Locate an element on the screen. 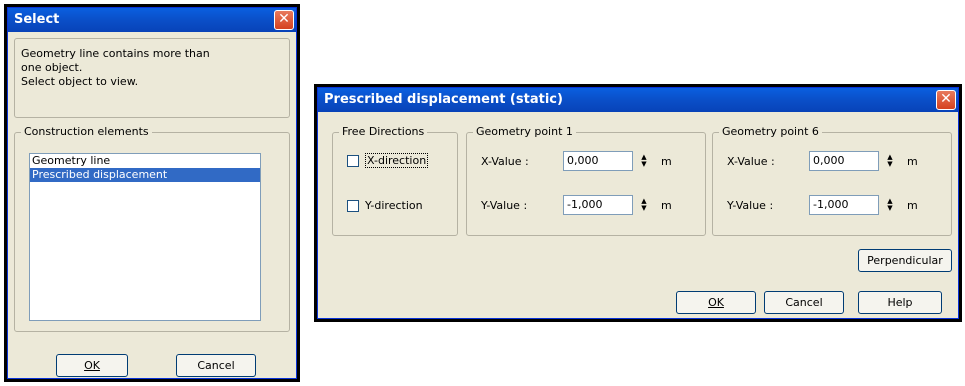  perpendicular-label: Perpendicular is located at coordinates (905, 260).